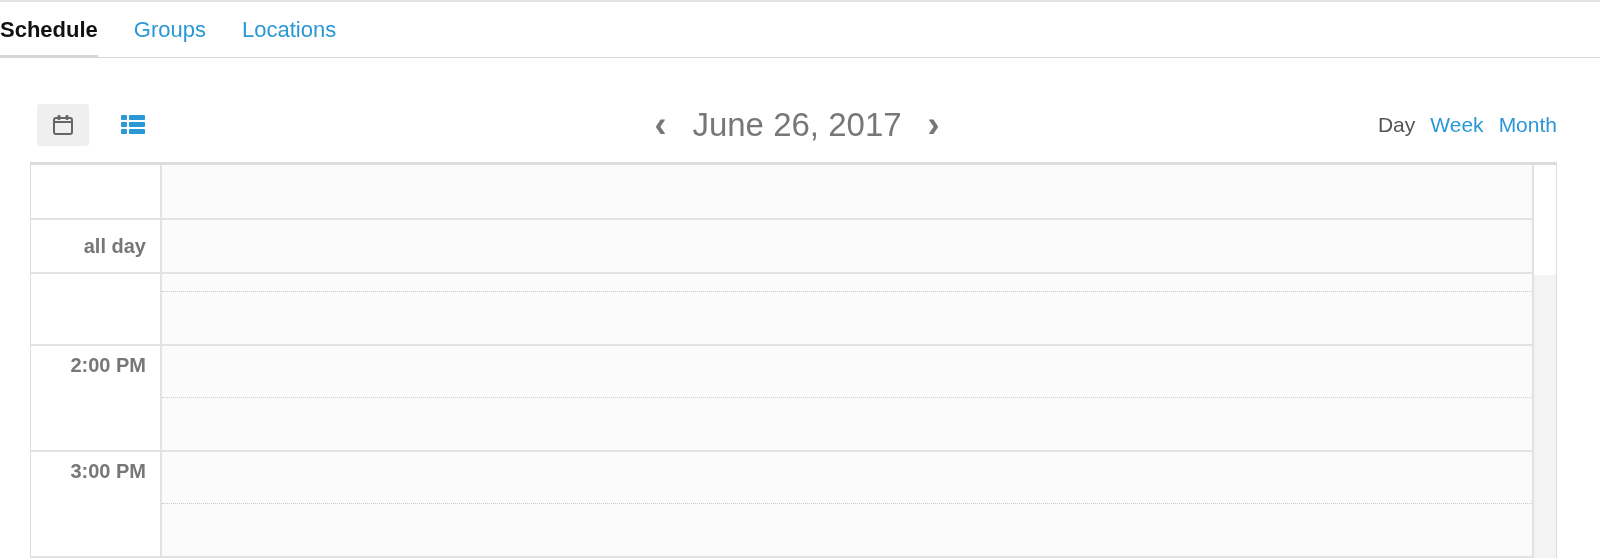  Describe the element at coordinates (169, 30) in the screenshot. I see `tab: Groups` at that location.